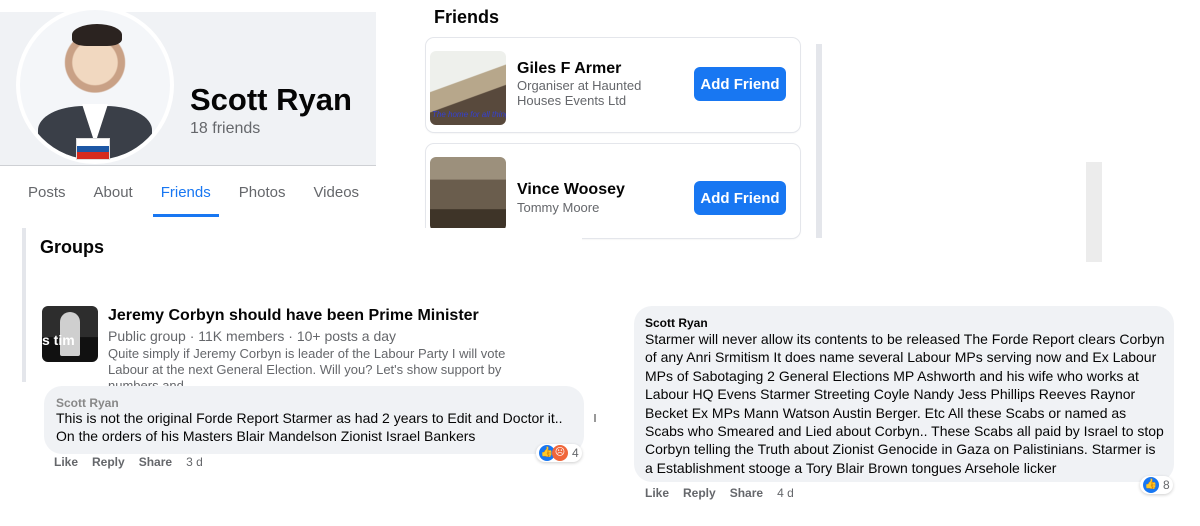  I want to click on friend-subtitle: Tommy Moore, so click(558, 207).